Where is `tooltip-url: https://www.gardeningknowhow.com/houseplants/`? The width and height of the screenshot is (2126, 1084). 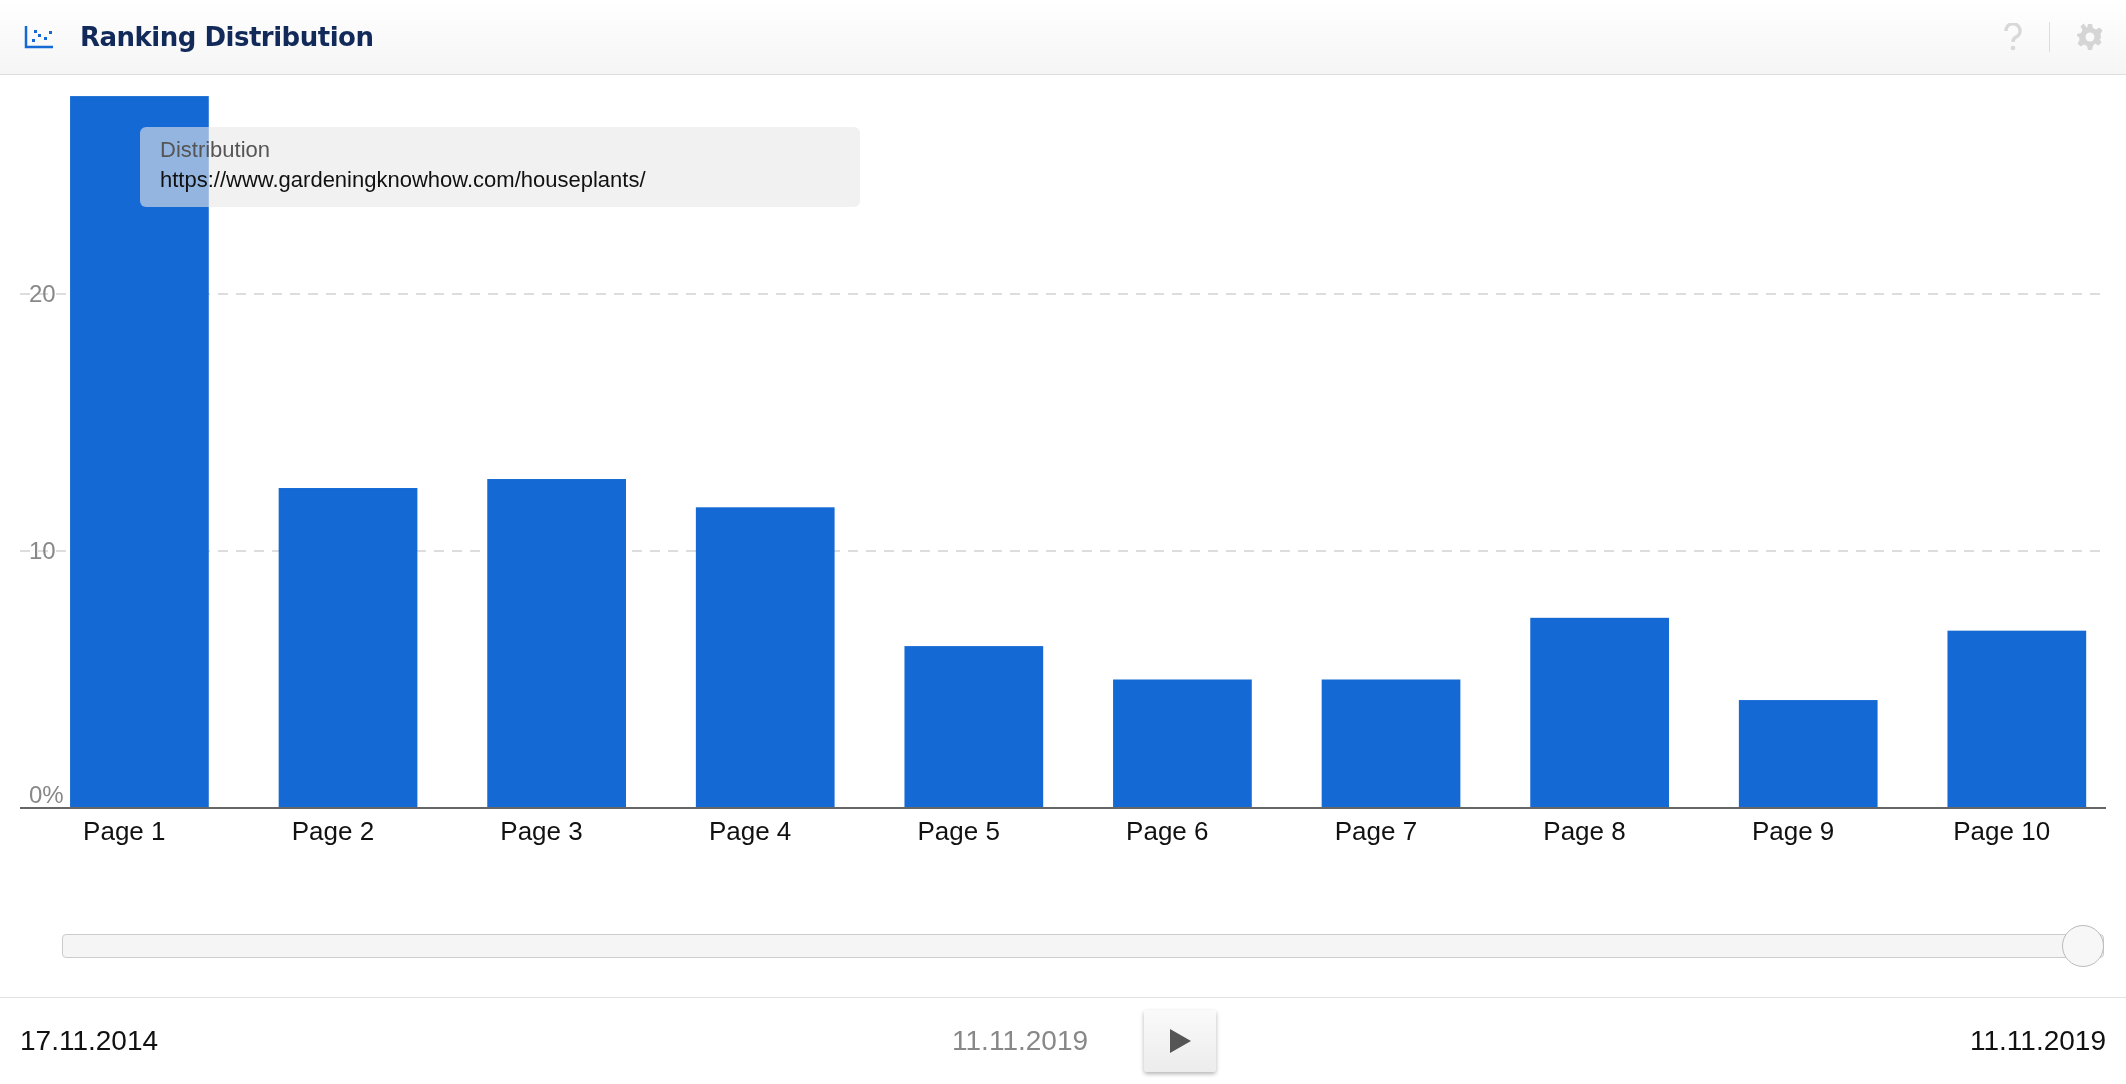
tooltip-url: https://www.gardeningknowhow.com/houseplants/ is located at coordinates (403, 180).